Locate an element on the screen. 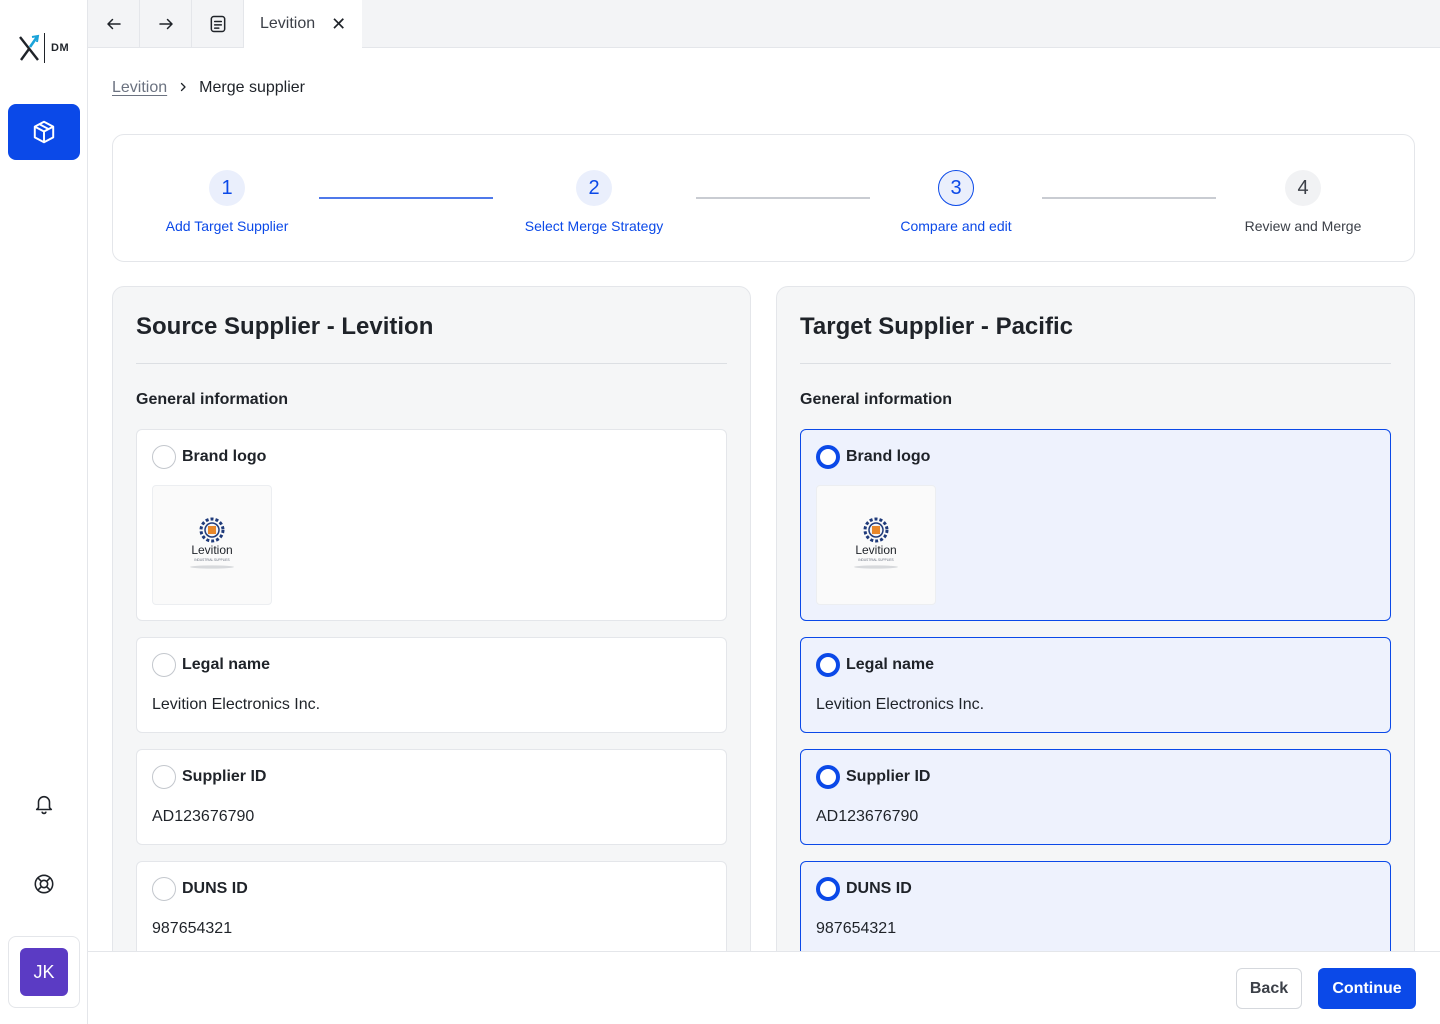 This screenshot has width=1440, height=1024. document-button is located at coordinates (218, 23).